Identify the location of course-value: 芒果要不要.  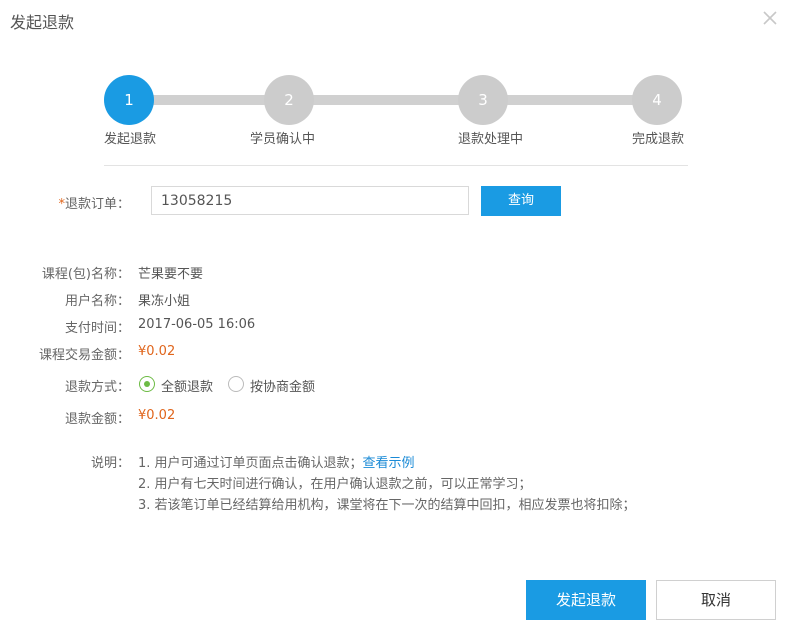
(171, 274).